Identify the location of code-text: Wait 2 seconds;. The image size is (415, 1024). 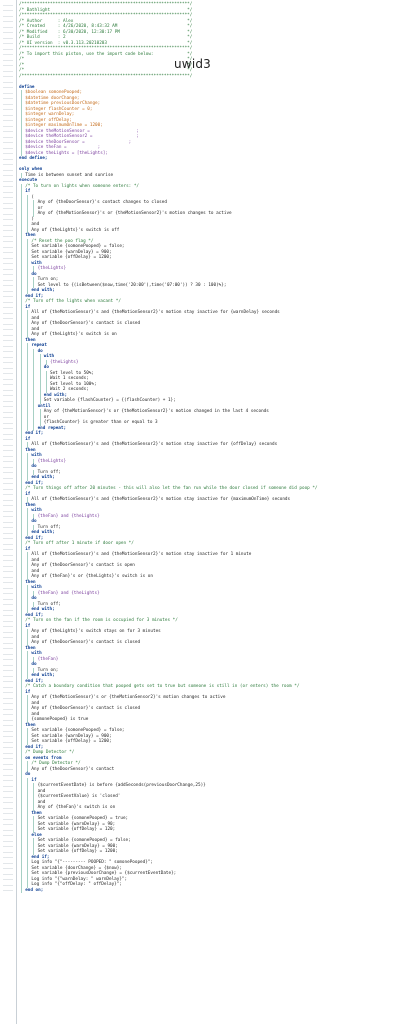
(69, 389).